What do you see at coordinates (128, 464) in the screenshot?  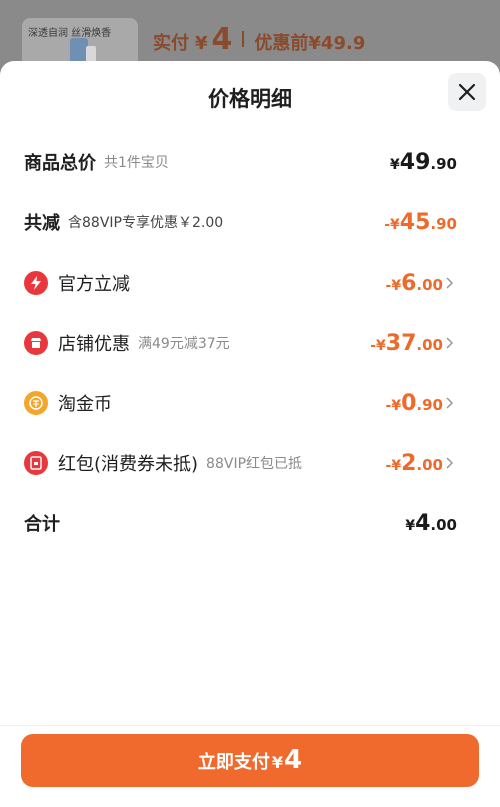 I see `row-label: 红包(消费券未抵)` at bounding box center [128, 464].